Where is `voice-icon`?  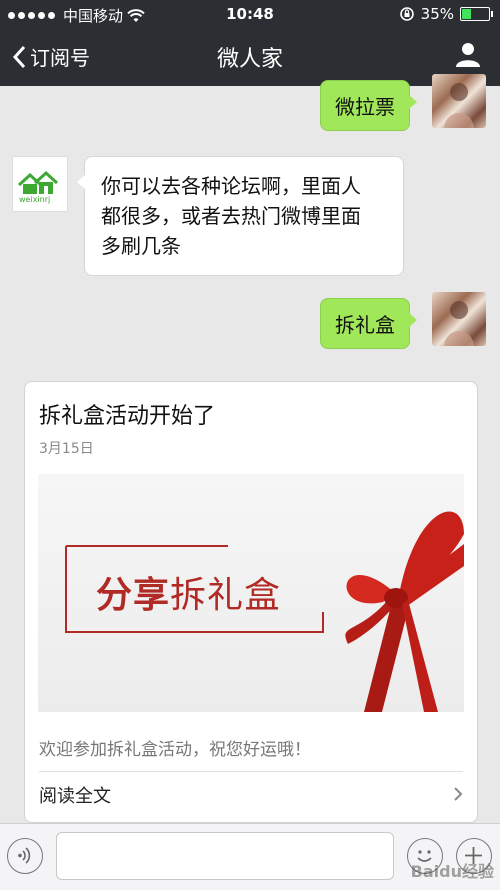 voice-icon is located at coordinates (24, 855).